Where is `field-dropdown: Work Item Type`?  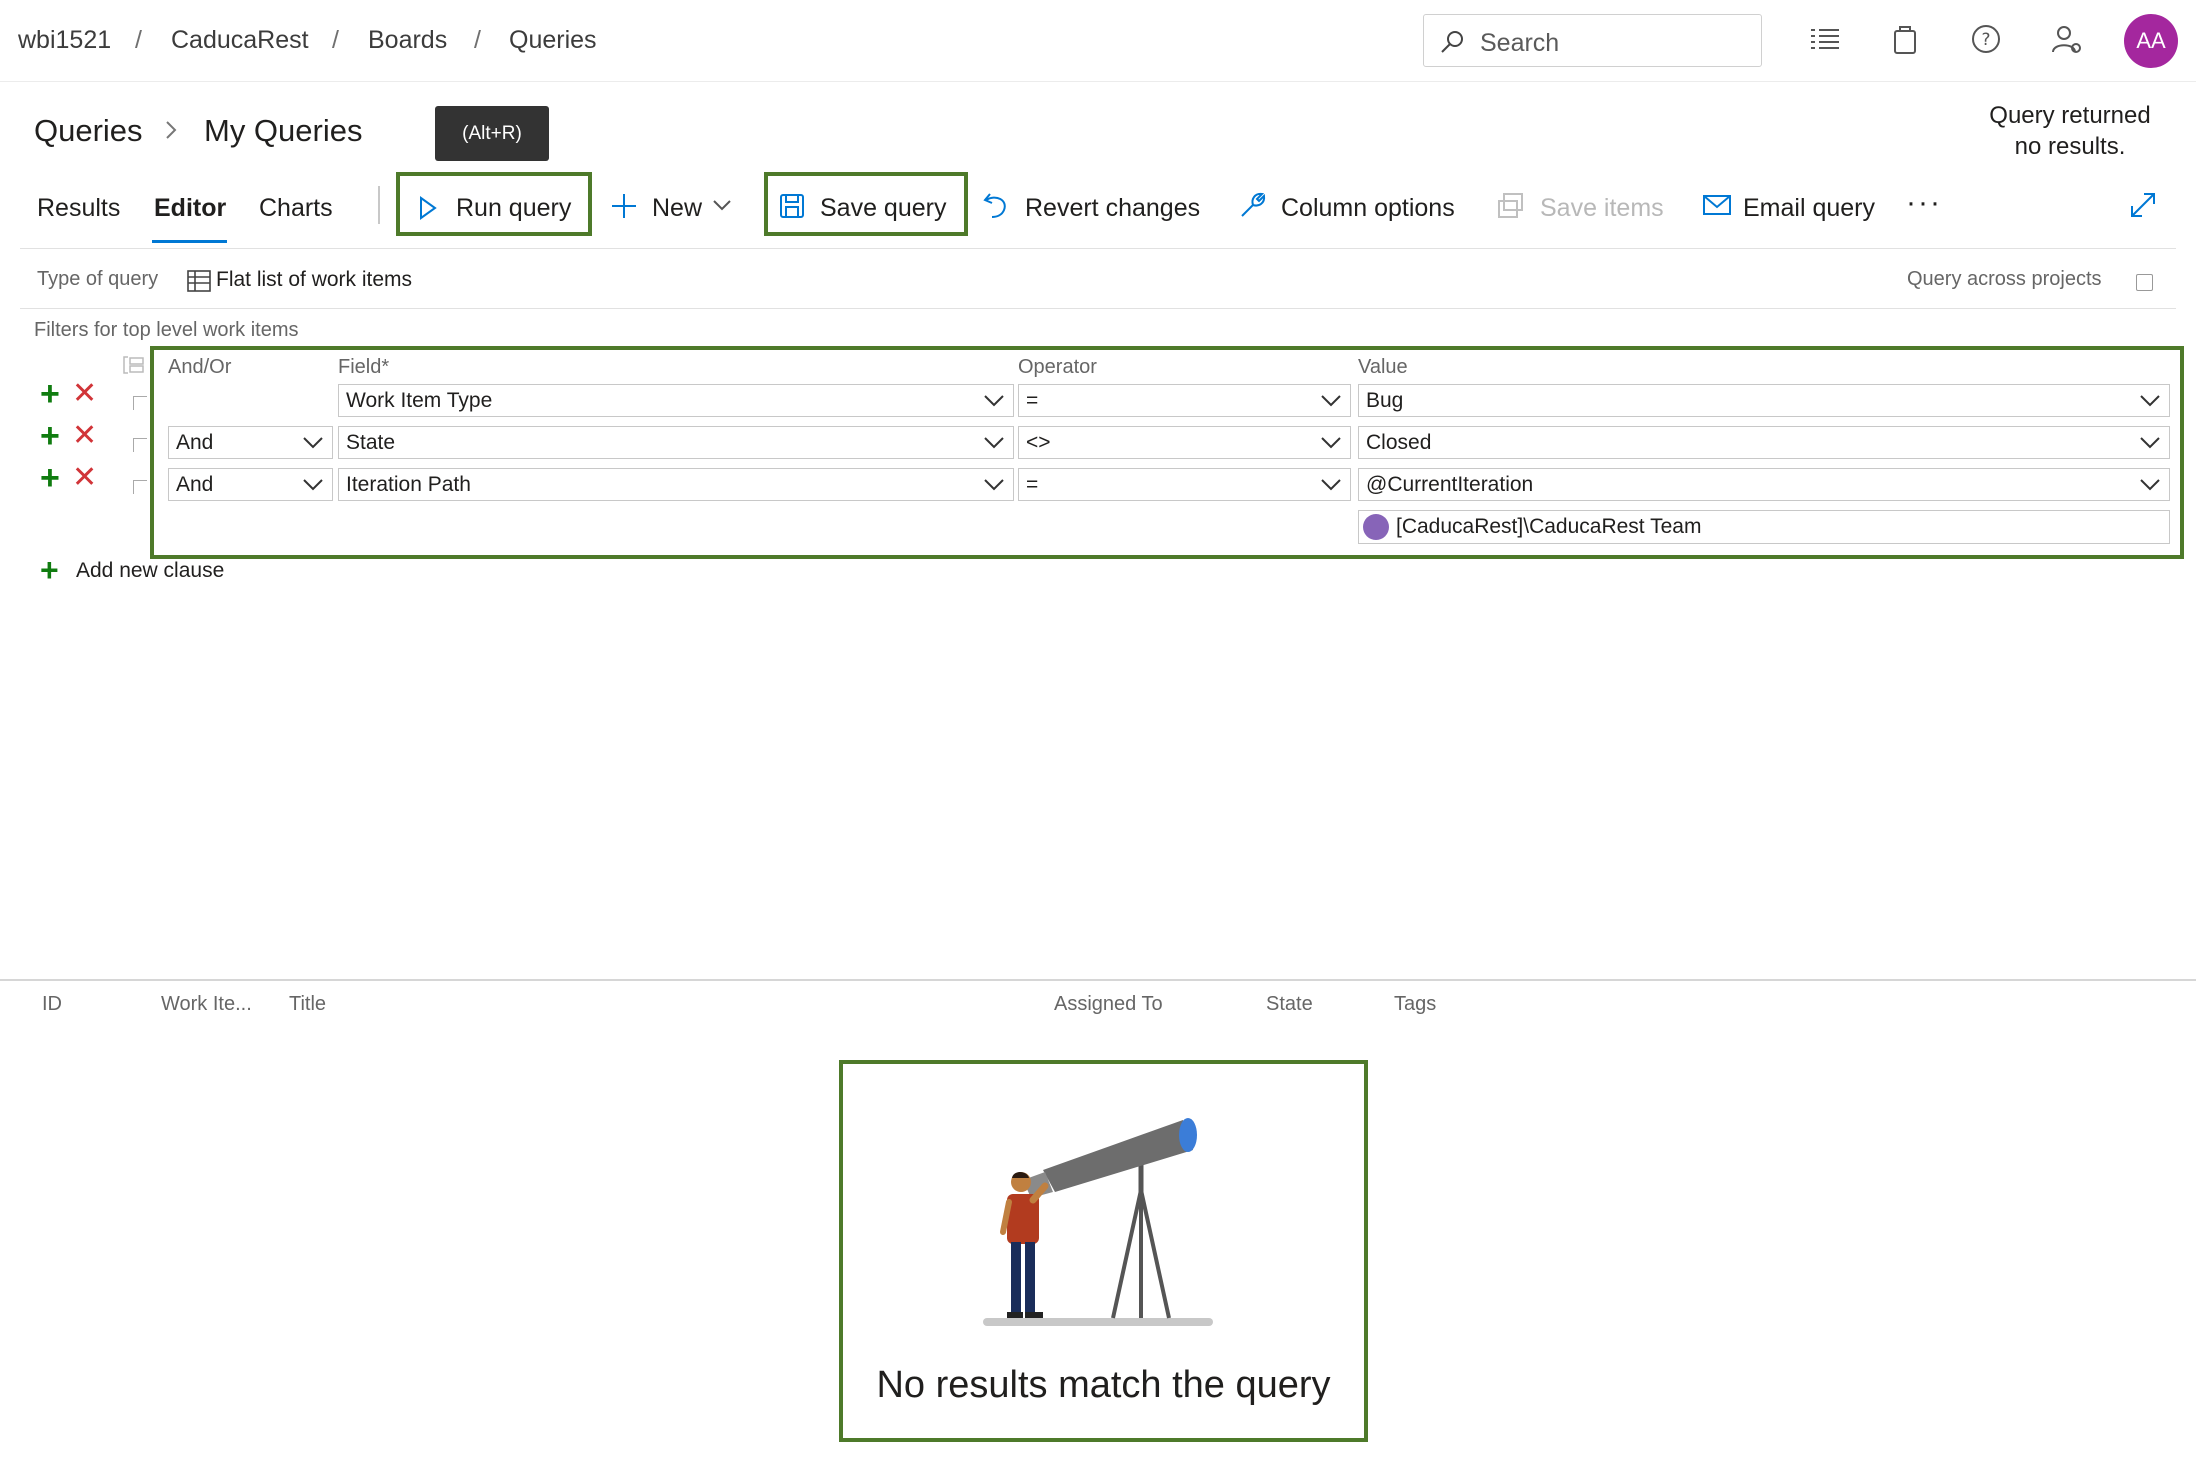
field-dropdown: Work Item Type is located at coordinates (676, 400).